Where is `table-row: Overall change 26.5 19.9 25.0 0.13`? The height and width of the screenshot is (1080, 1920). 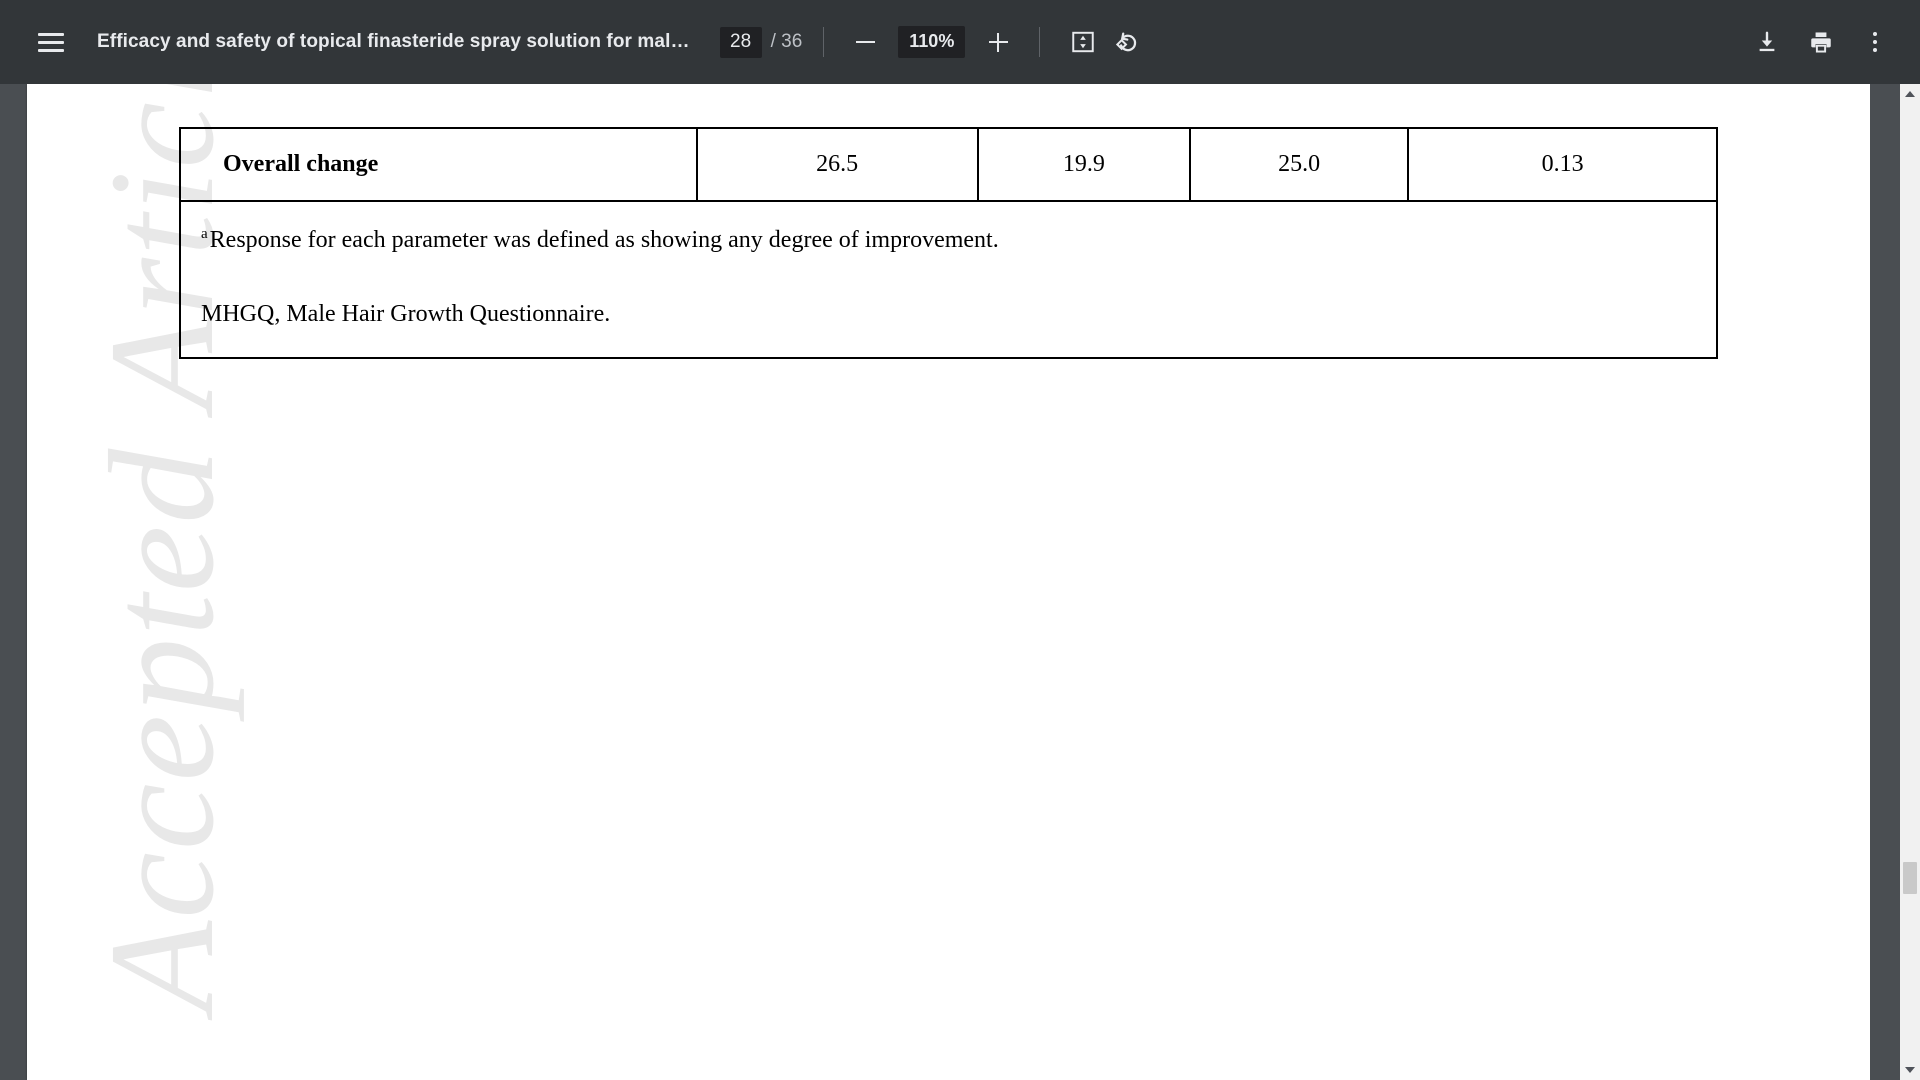 table-row: Overall change 26.5 19.9 25.0 0.13 is located at coordinates (948, 164).